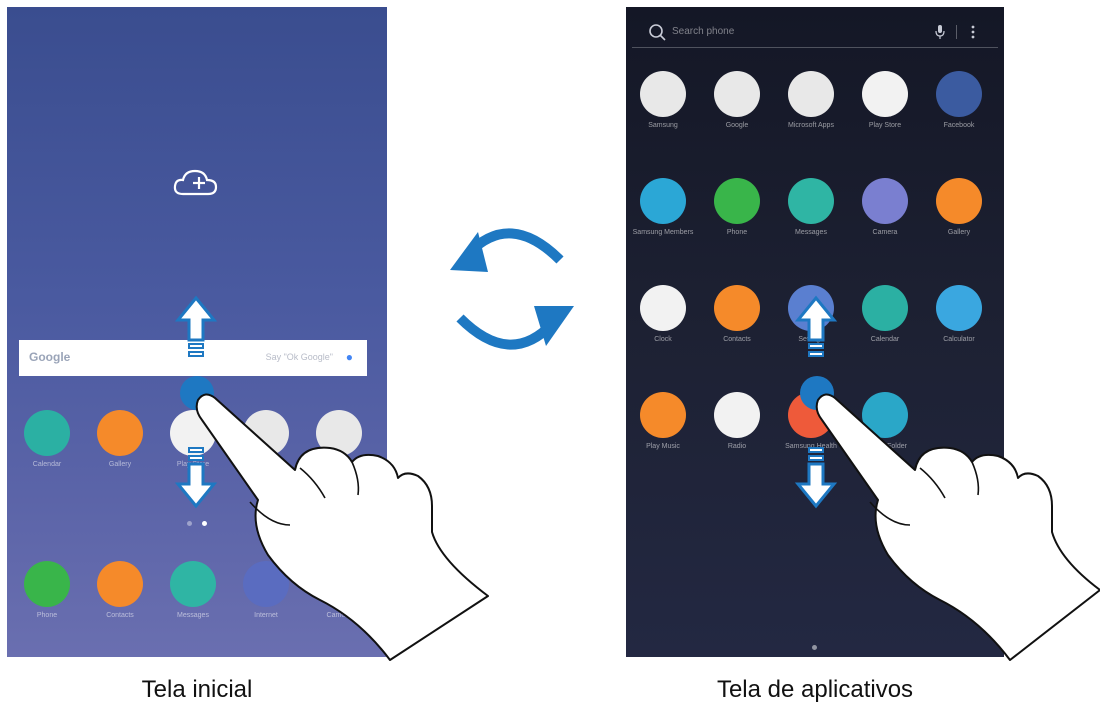 This screenshot has height=715, width=1100. Describe the element at coordinates (196, 478) in the screenshot. I see `swipe-down-arrow` at that location.